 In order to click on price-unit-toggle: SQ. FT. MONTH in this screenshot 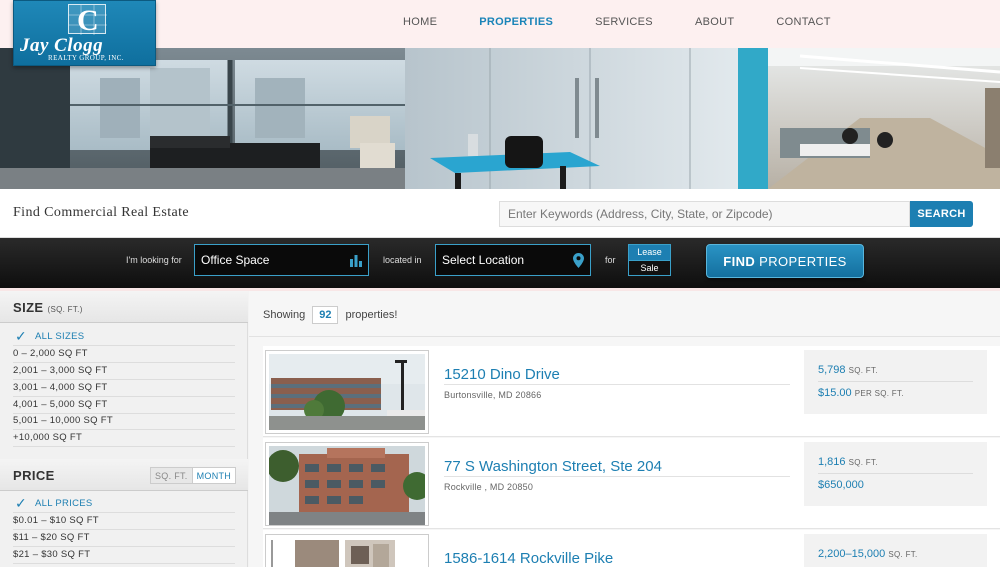, I will do `click(193, 475)`.